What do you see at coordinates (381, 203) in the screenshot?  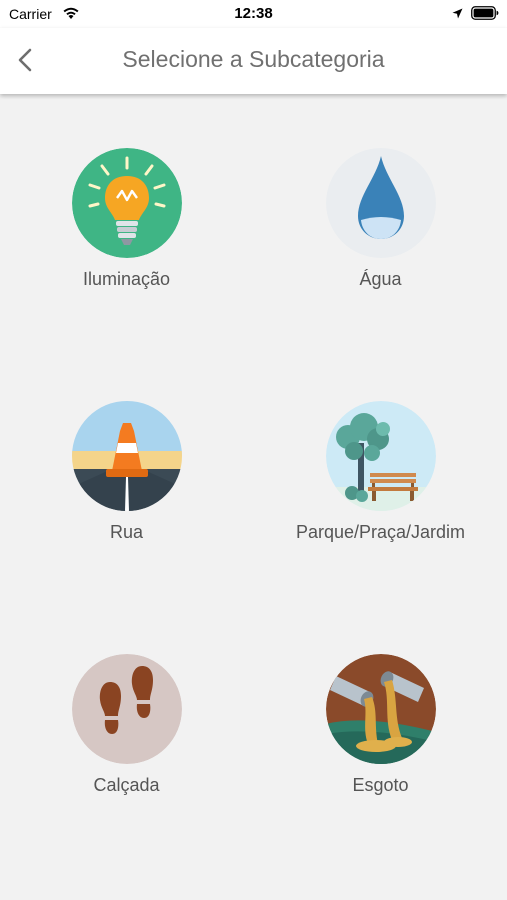 I see `water-drop-icon` at bounding box center [381, 203].